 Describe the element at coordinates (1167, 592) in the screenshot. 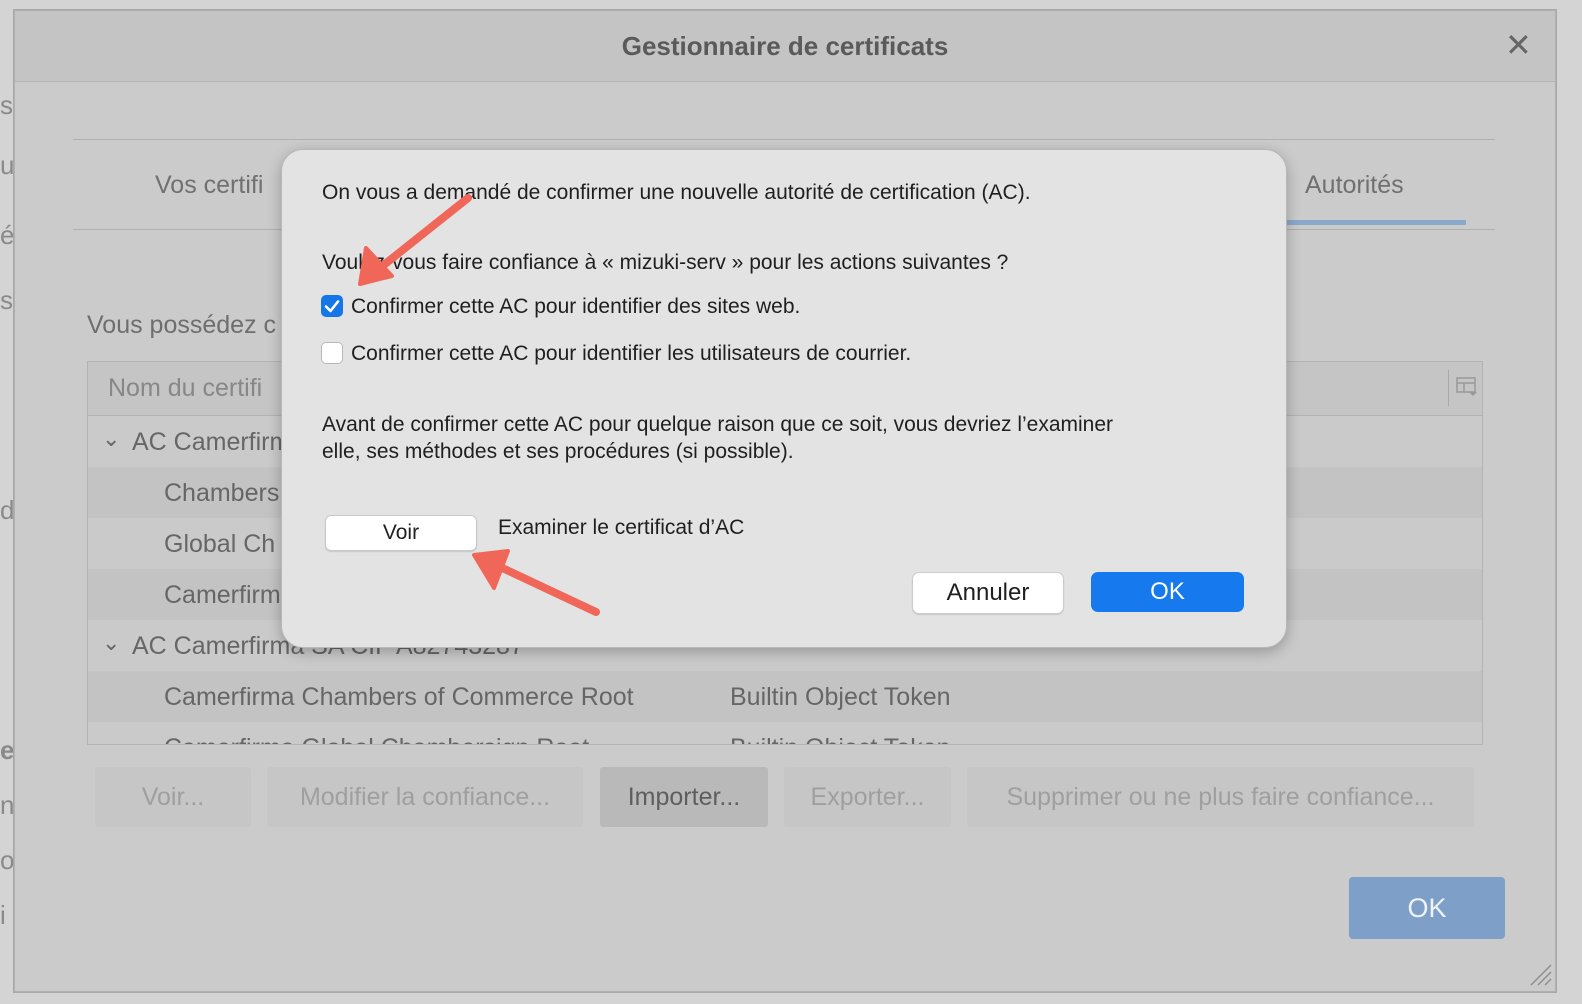

I see `ok-button: OK` at that location.